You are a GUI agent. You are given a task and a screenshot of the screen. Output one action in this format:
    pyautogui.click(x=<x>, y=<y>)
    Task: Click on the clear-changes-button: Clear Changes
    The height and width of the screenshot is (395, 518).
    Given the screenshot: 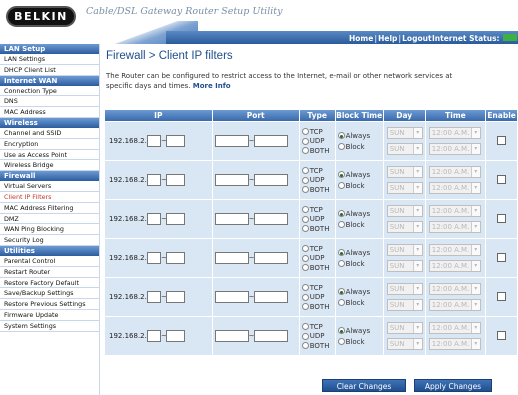 What is the action you would take?
    pyautogui.click(x=364, y=385)
    